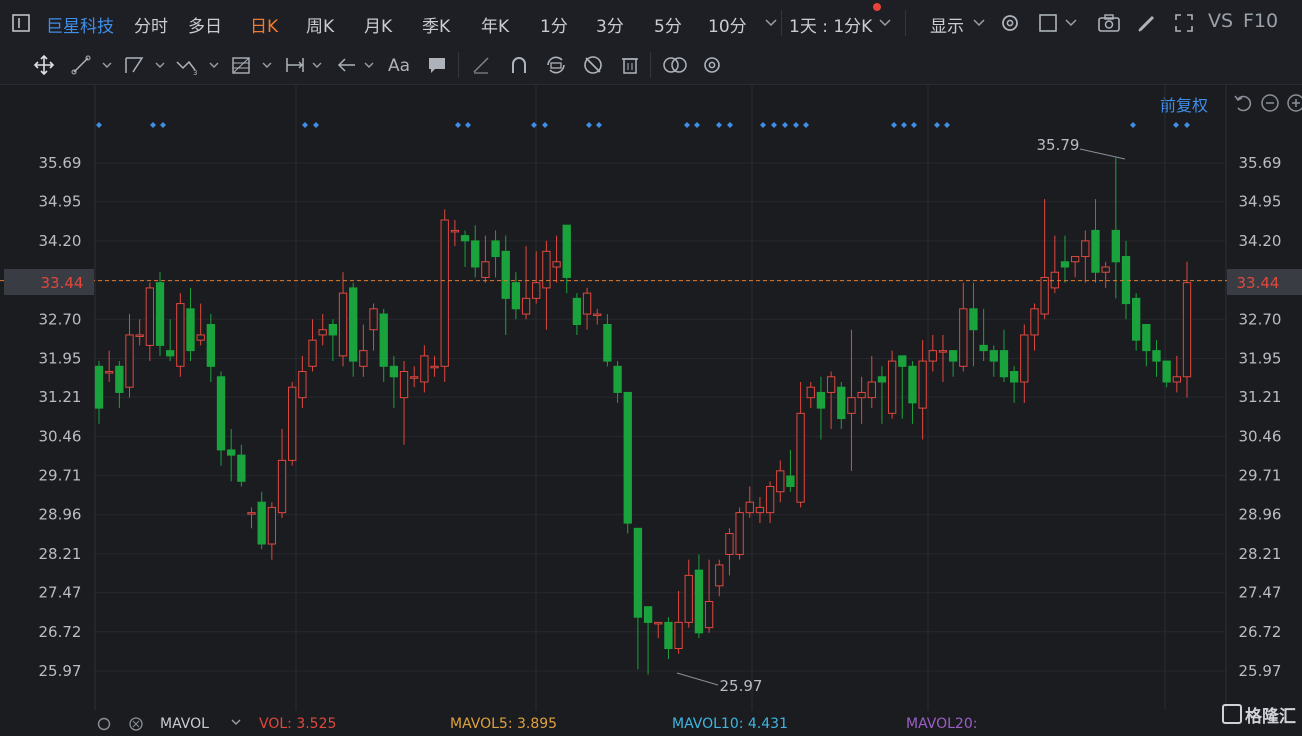  Describe the element at coordinates (264, 24) in the screenshot. I see `tab-period-2: 日K` at that location.